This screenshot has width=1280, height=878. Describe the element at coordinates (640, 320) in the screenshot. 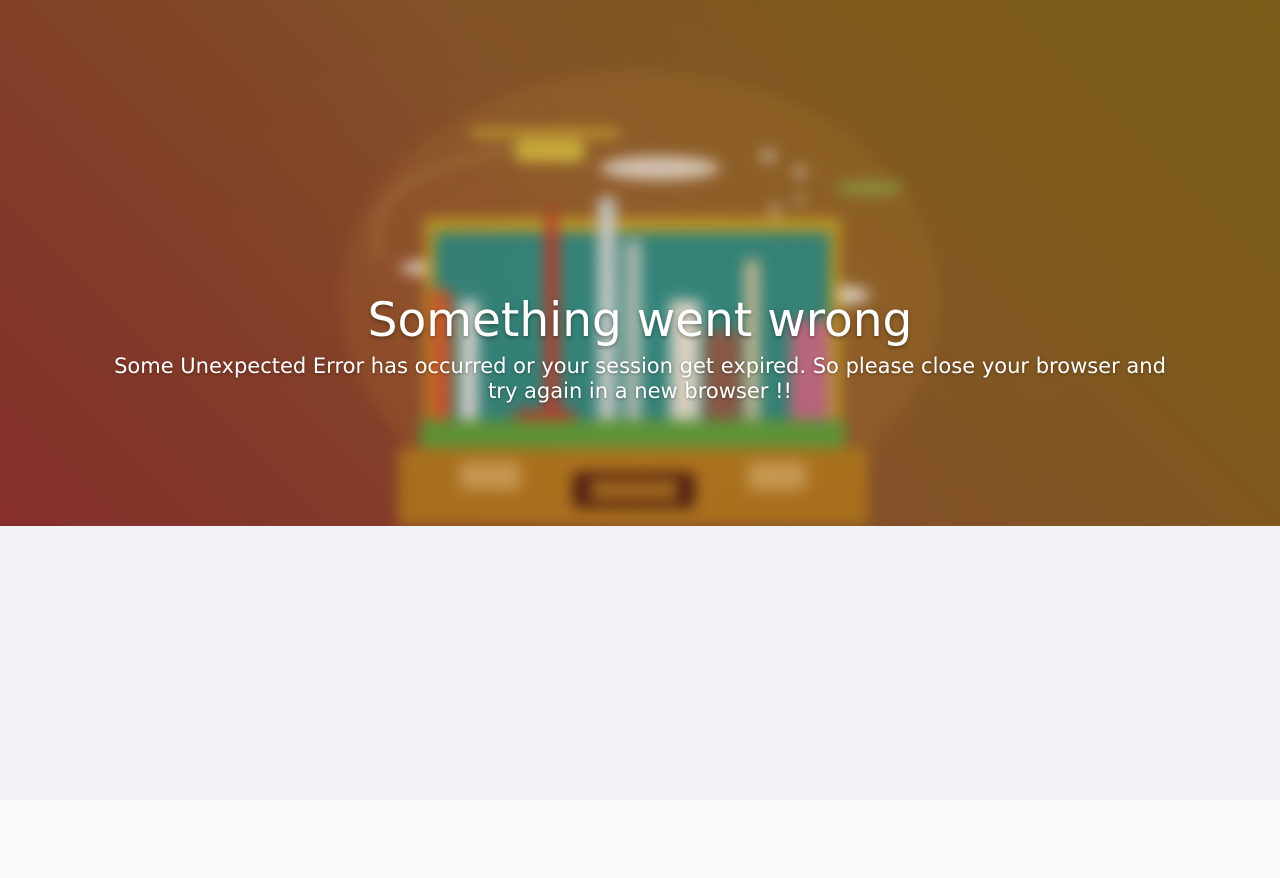

I see `error-title: Something went wrong` at that location.